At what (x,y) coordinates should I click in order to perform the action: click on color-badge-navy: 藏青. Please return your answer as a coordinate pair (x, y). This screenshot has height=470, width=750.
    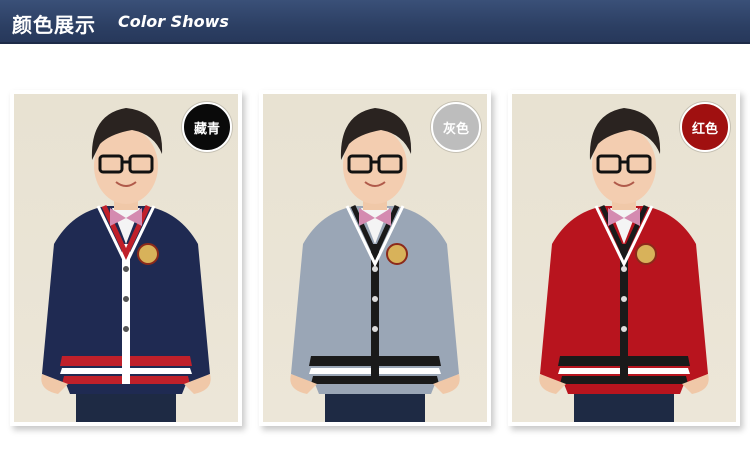
    Looking at the image, I should click on (207, 127).